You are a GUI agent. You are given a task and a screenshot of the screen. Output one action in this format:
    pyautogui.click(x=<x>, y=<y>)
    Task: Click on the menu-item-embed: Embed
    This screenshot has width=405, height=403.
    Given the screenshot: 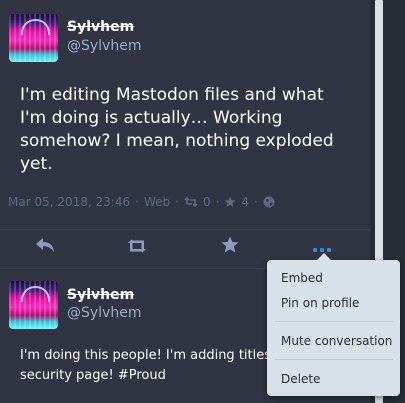 What is the action you would take?
    pyautogui.click(x=302, y=278)
    